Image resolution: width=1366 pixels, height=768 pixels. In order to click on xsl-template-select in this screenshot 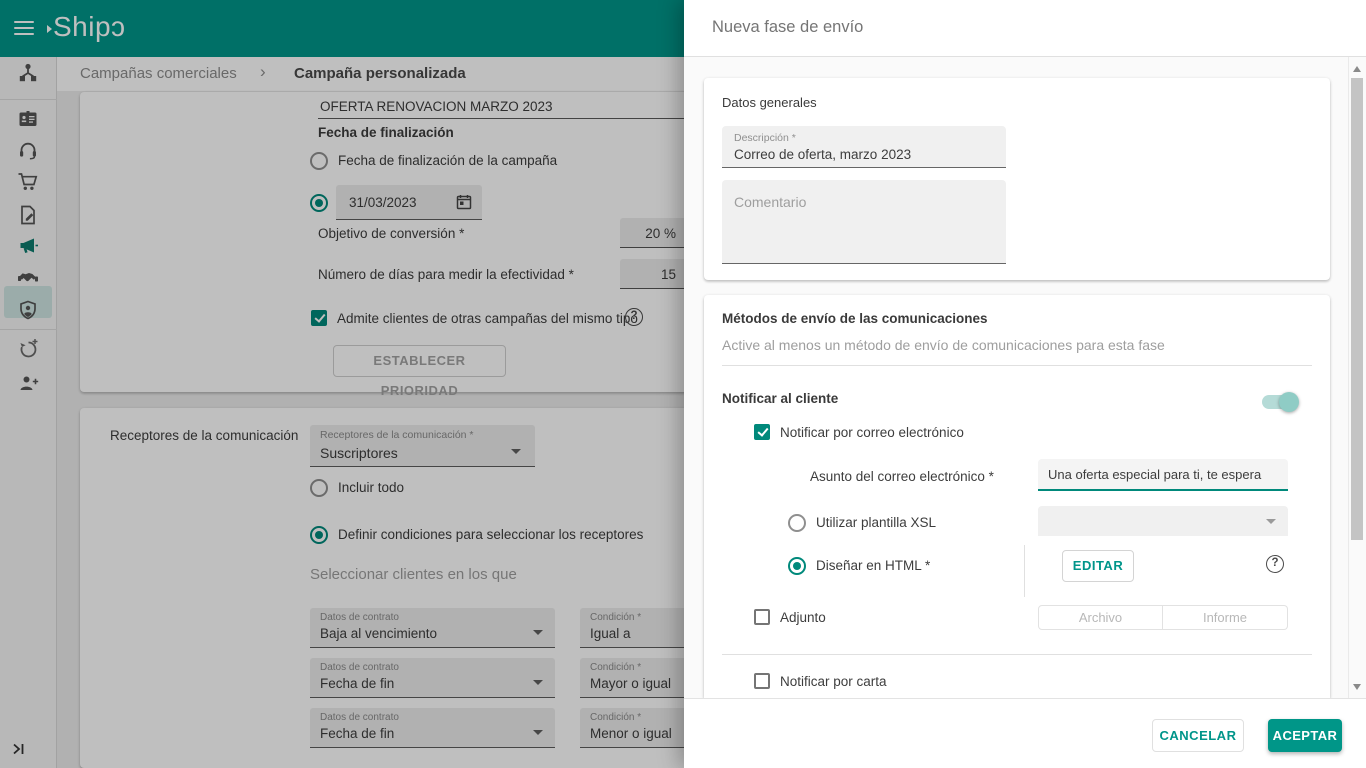, I will do `click(1163, 521)`.